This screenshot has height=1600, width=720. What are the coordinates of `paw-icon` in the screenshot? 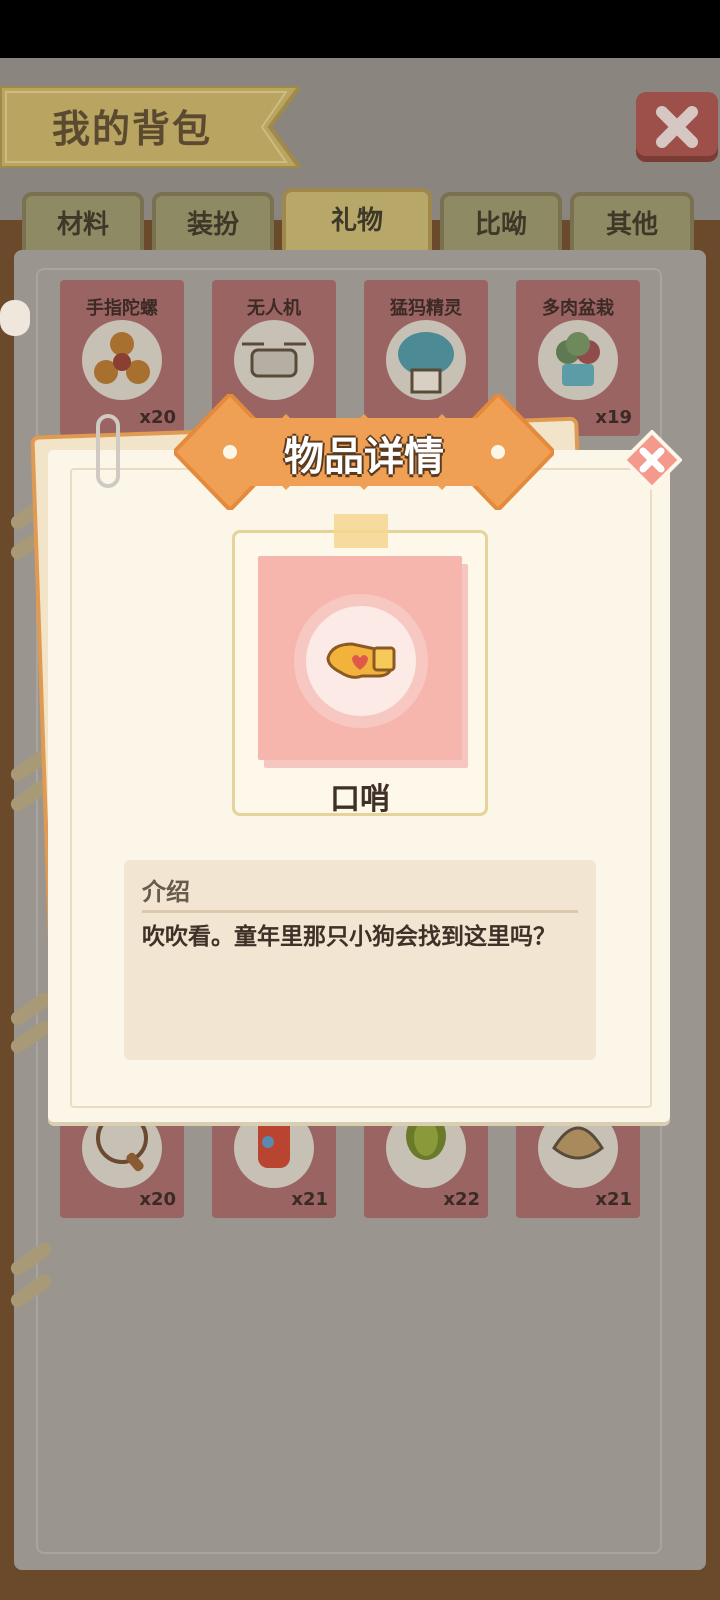 It's located at (15, 318).